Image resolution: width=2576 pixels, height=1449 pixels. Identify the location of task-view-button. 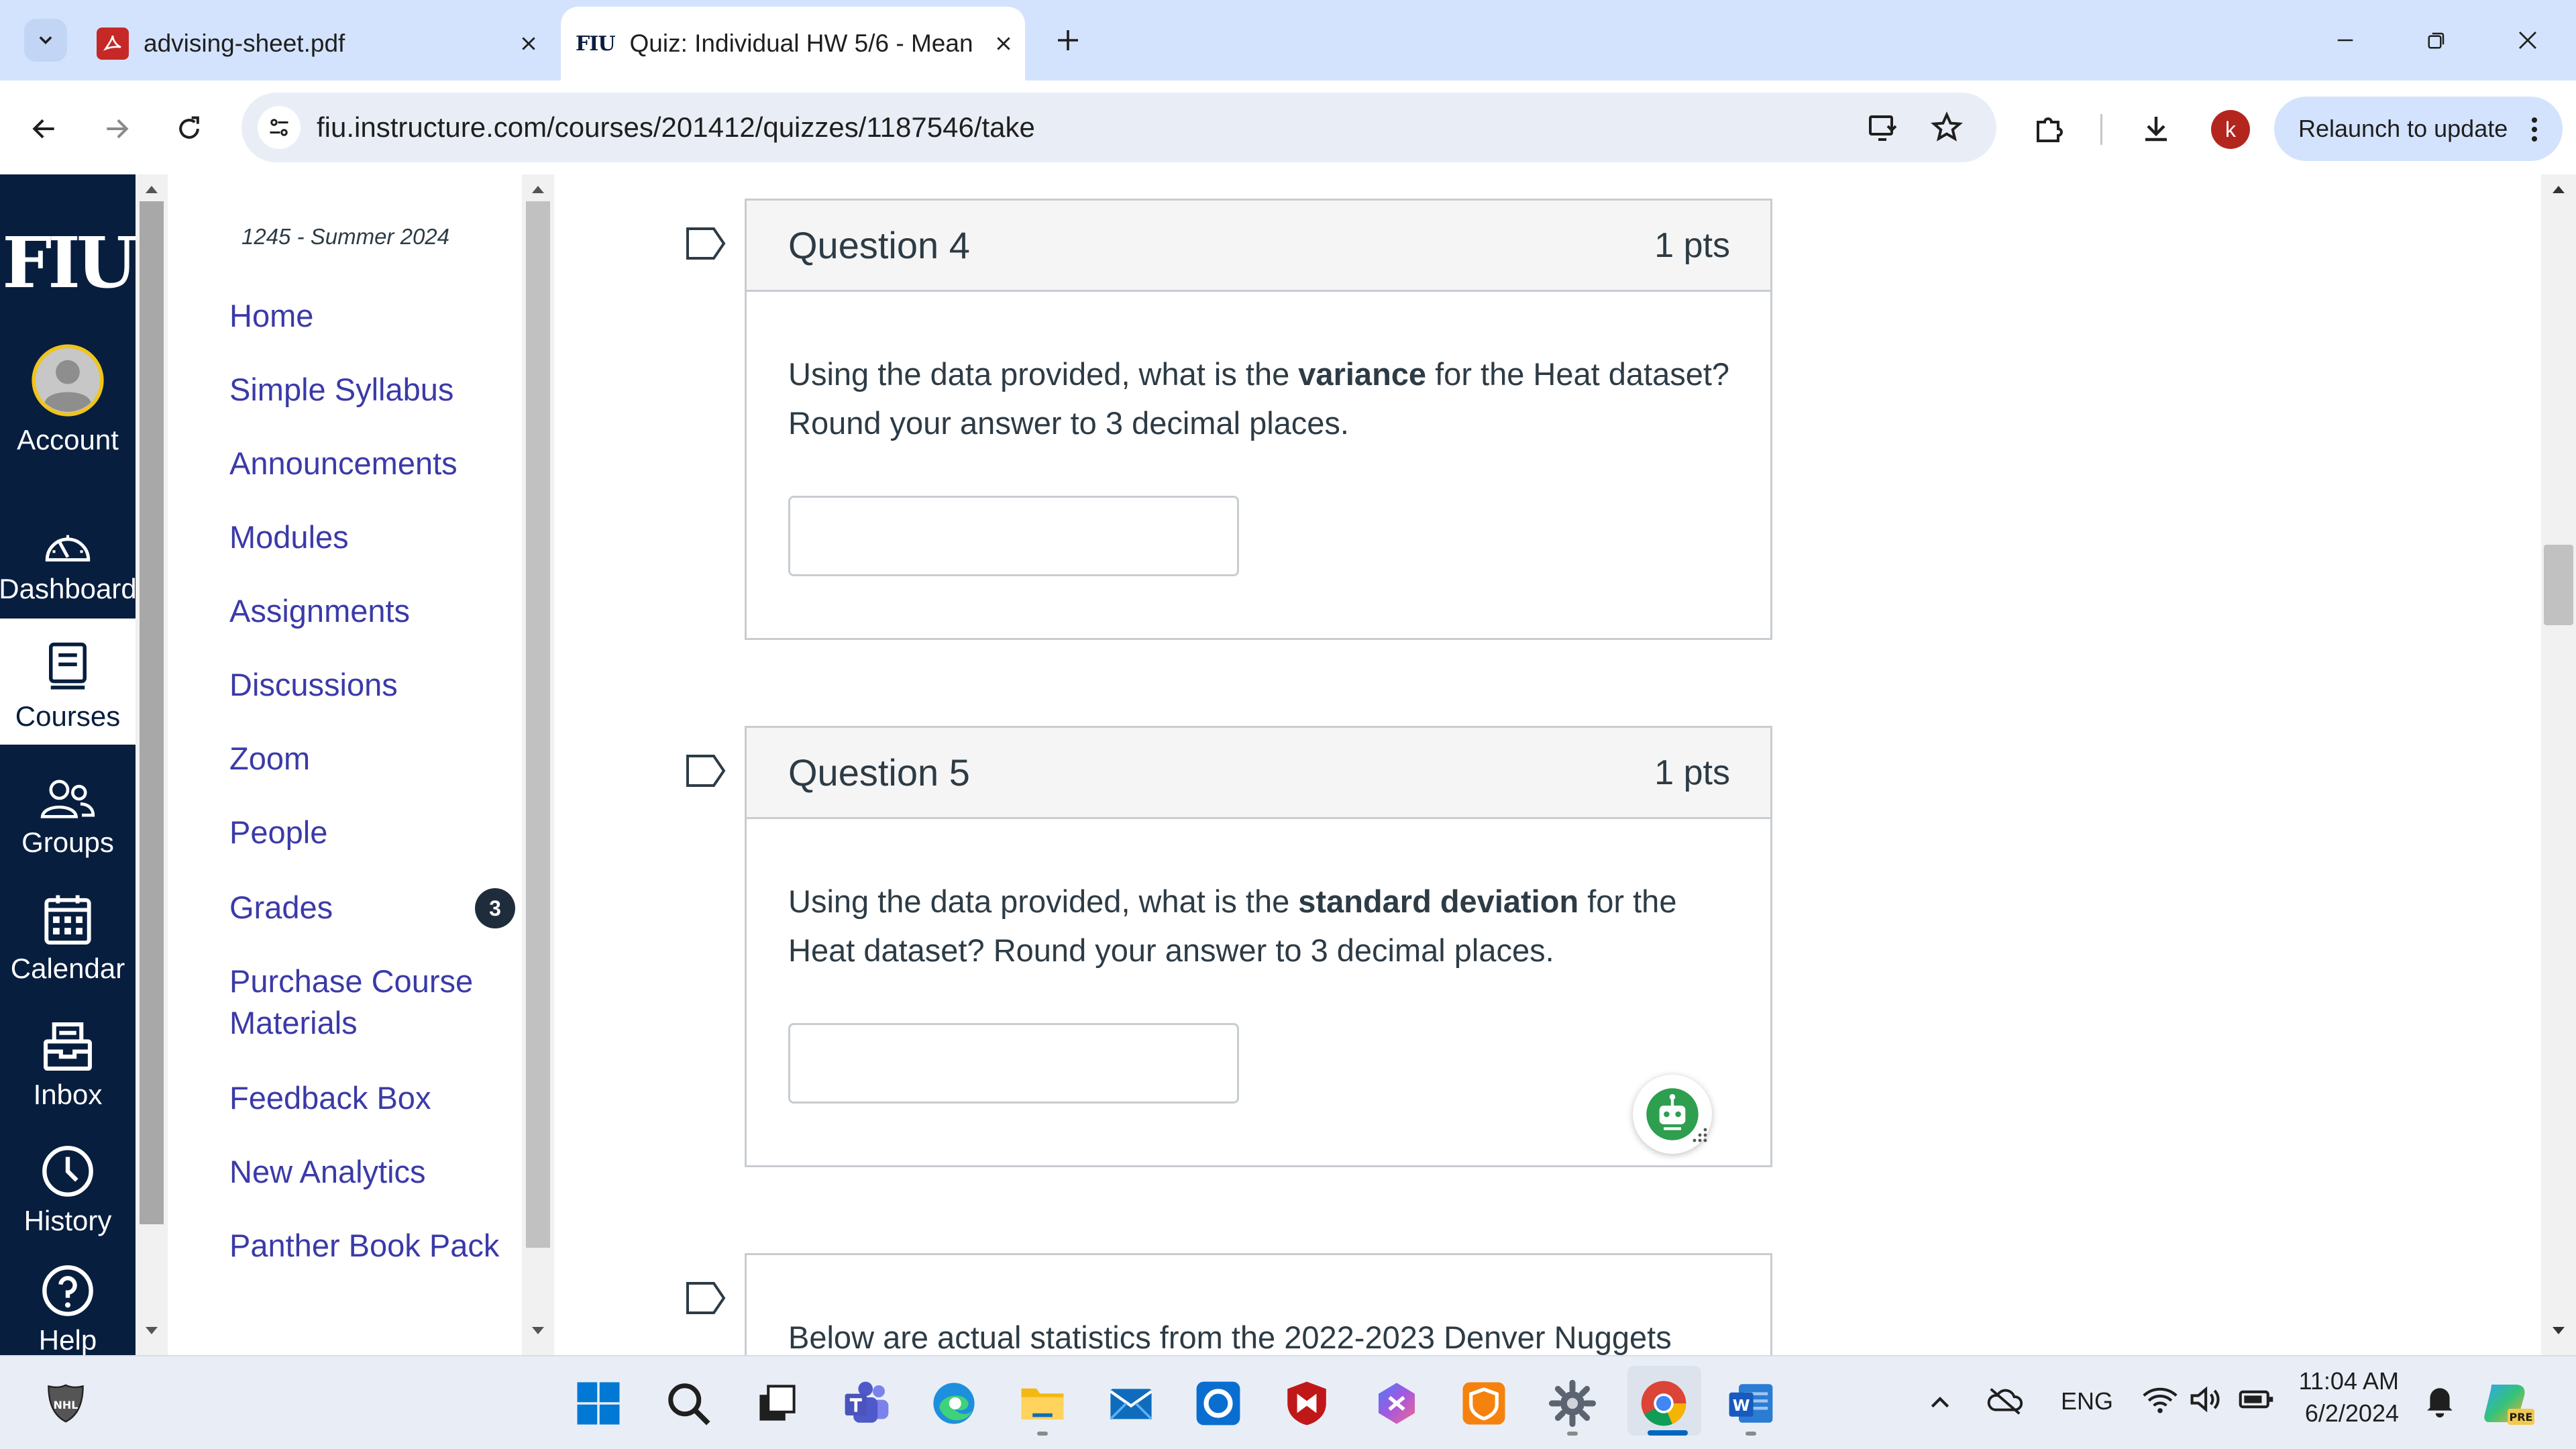
(777, 1403).